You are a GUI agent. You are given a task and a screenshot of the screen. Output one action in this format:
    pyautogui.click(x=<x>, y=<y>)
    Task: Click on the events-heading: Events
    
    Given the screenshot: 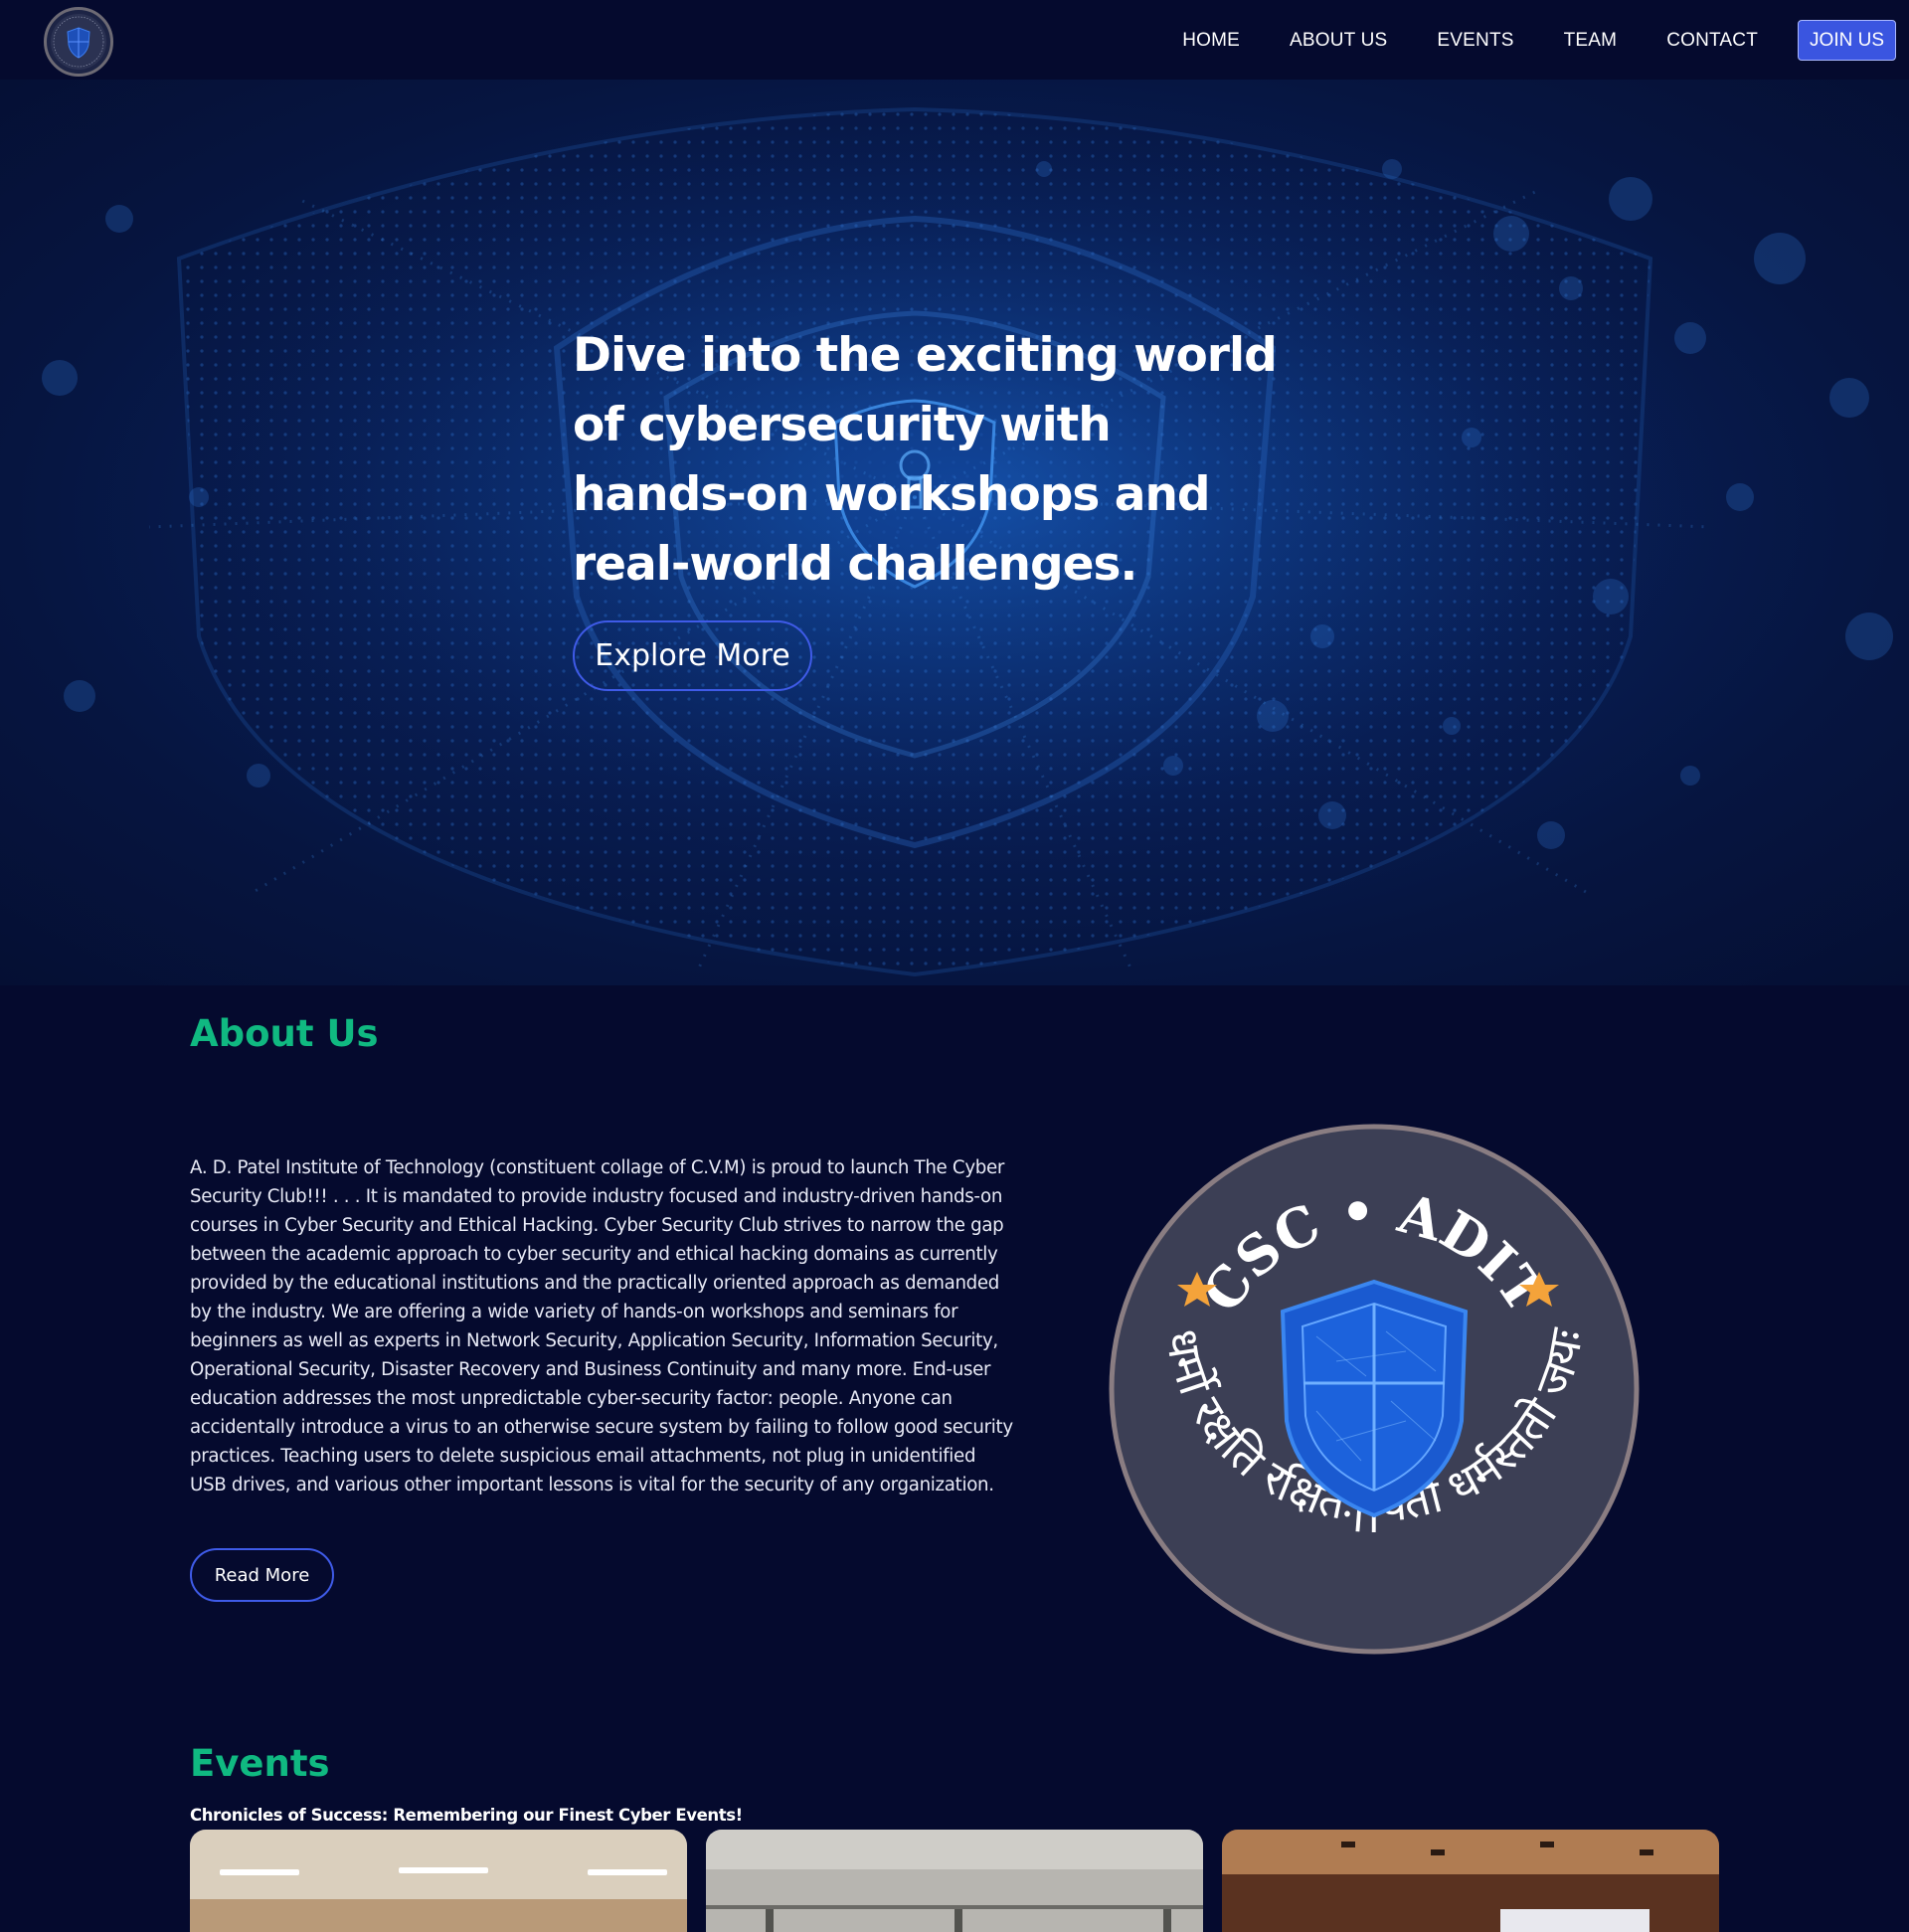 What is the action you would take?
    pyautogui.click(x=260, y=1764)
    